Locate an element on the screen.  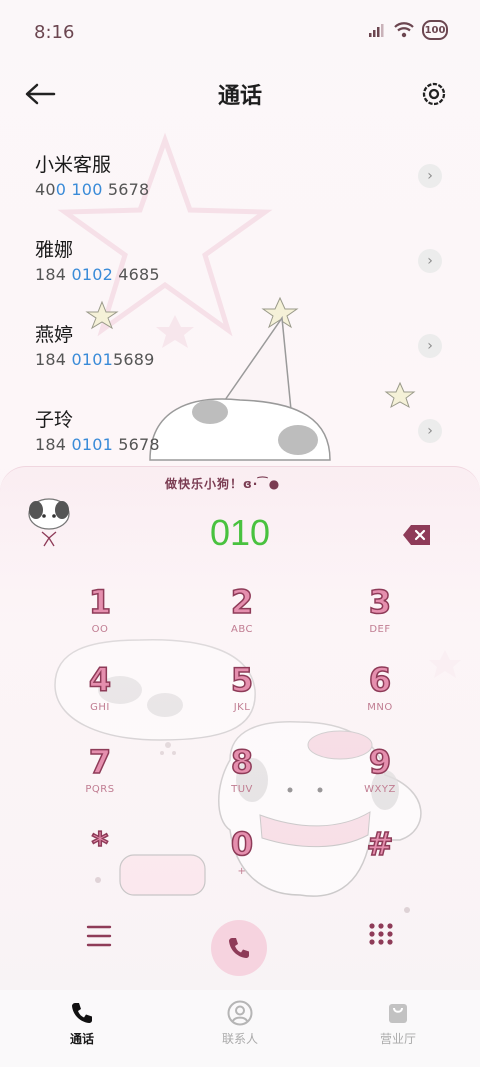
contact-name: 燕婷 is located at coordinates (54, 335).